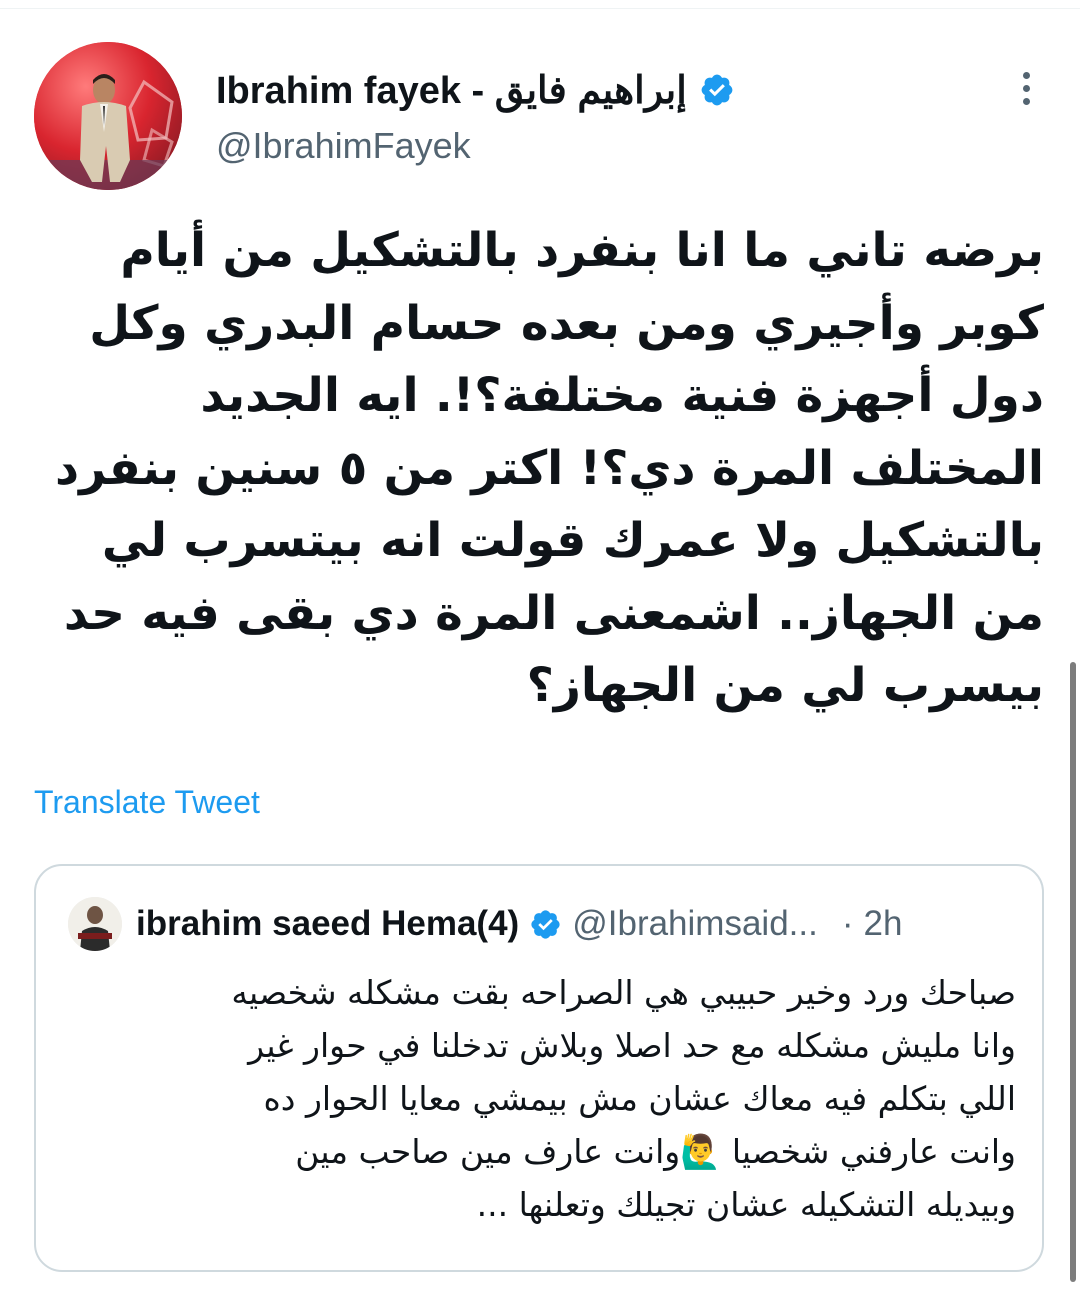 Image resolution: width=1080 pixels, height=1294 pixels. I want to click on quoted-tweet-timestamp: 2h, so click(883, 924).